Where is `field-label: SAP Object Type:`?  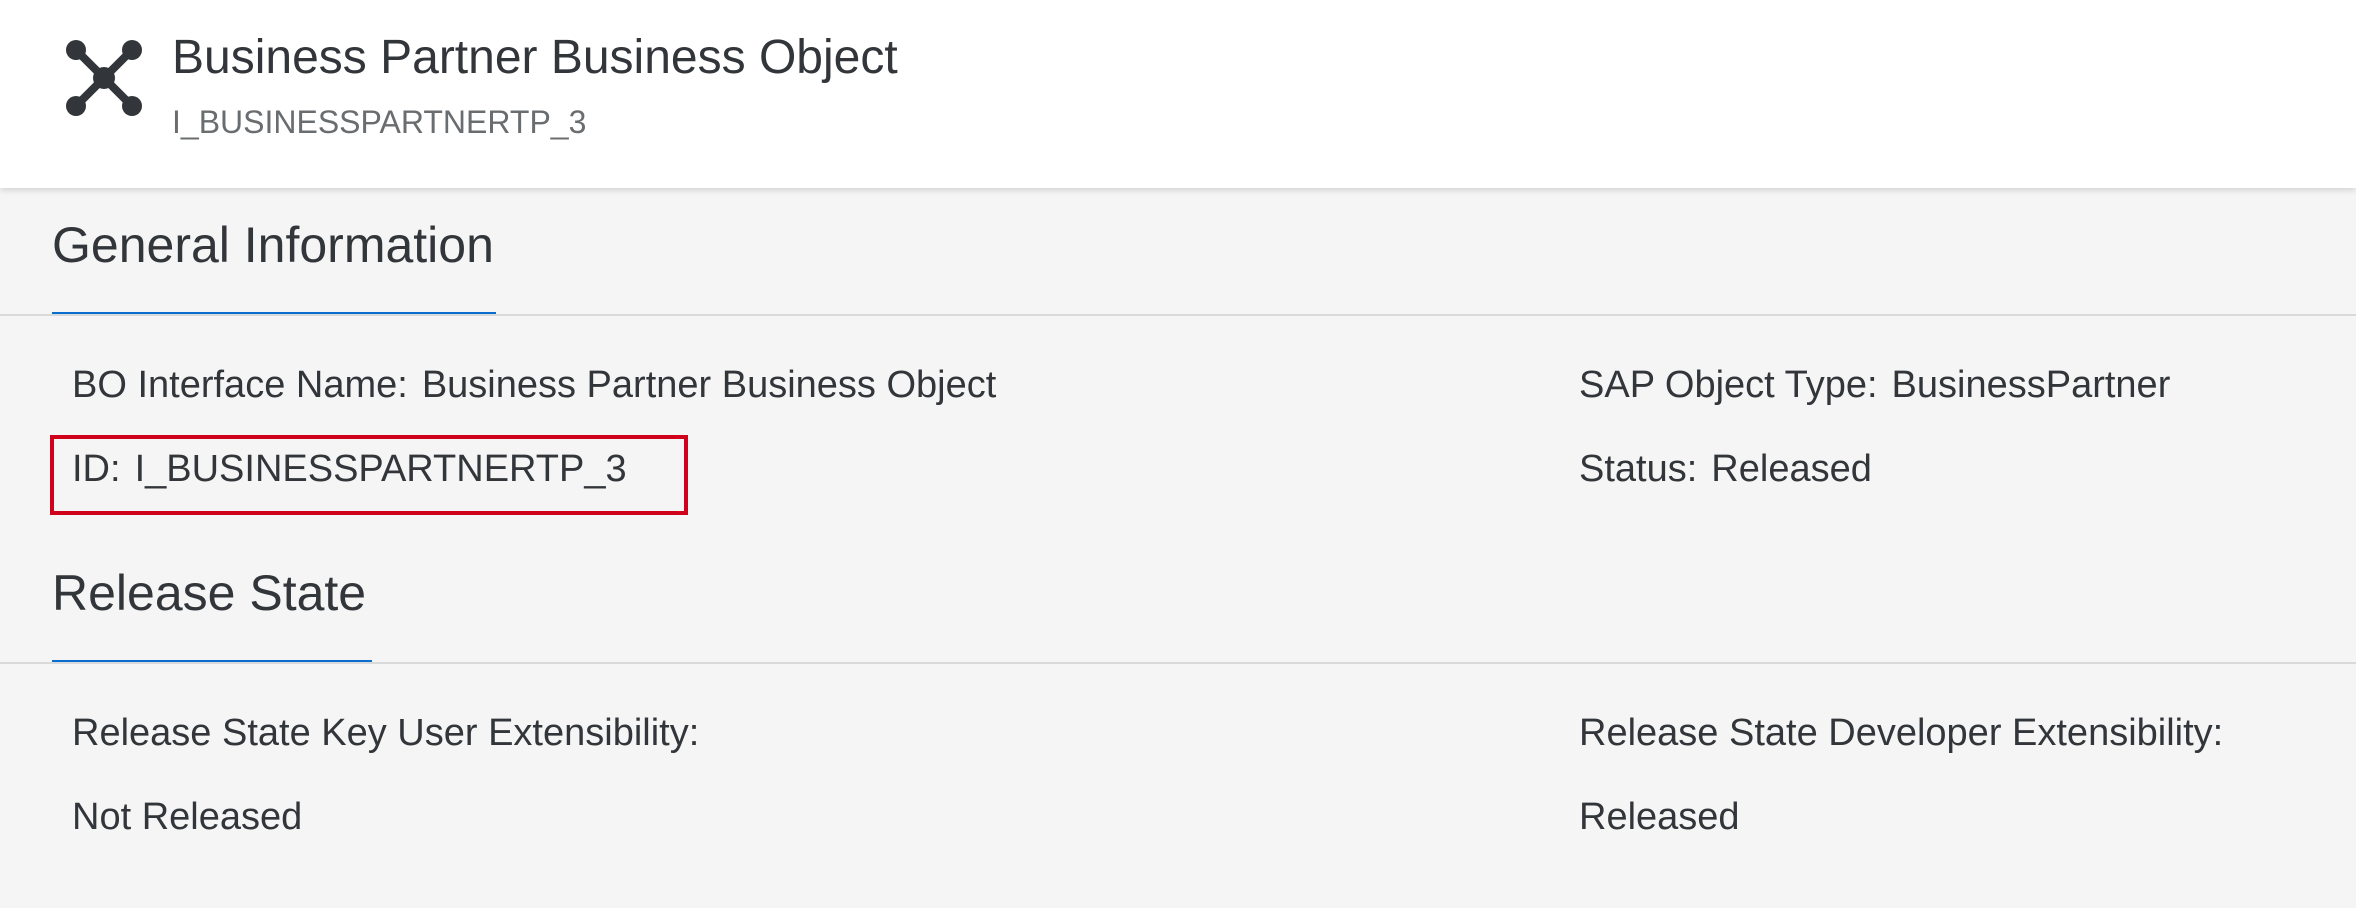 field-label: SAP Object Type: is located at coordinates (1728, 385).